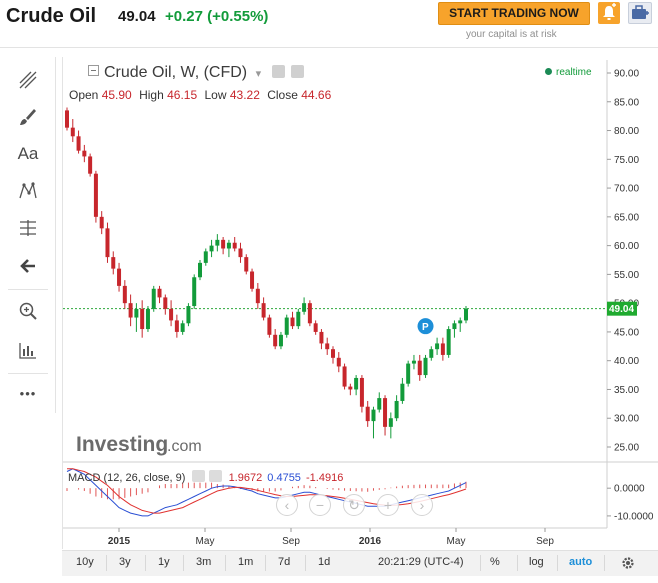 The image size is (658, 583). What do you see at coordinates (626, 189) in the screenshot?
I see `price-tick-label: 70.00` at bounding box center [626, 189].